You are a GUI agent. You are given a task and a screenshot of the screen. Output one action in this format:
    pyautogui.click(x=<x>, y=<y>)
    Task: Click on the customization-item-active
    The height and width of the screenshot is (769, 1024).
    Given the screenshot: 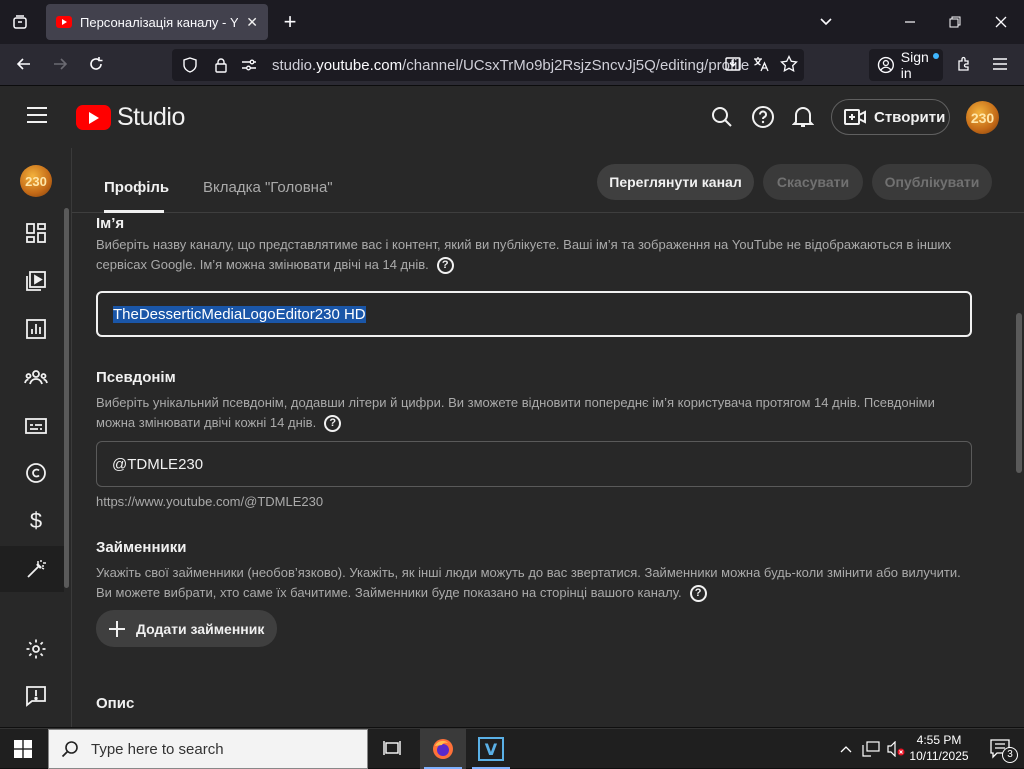 What is the action you would take?
    pyautogui.click(x=32, y=569)
    